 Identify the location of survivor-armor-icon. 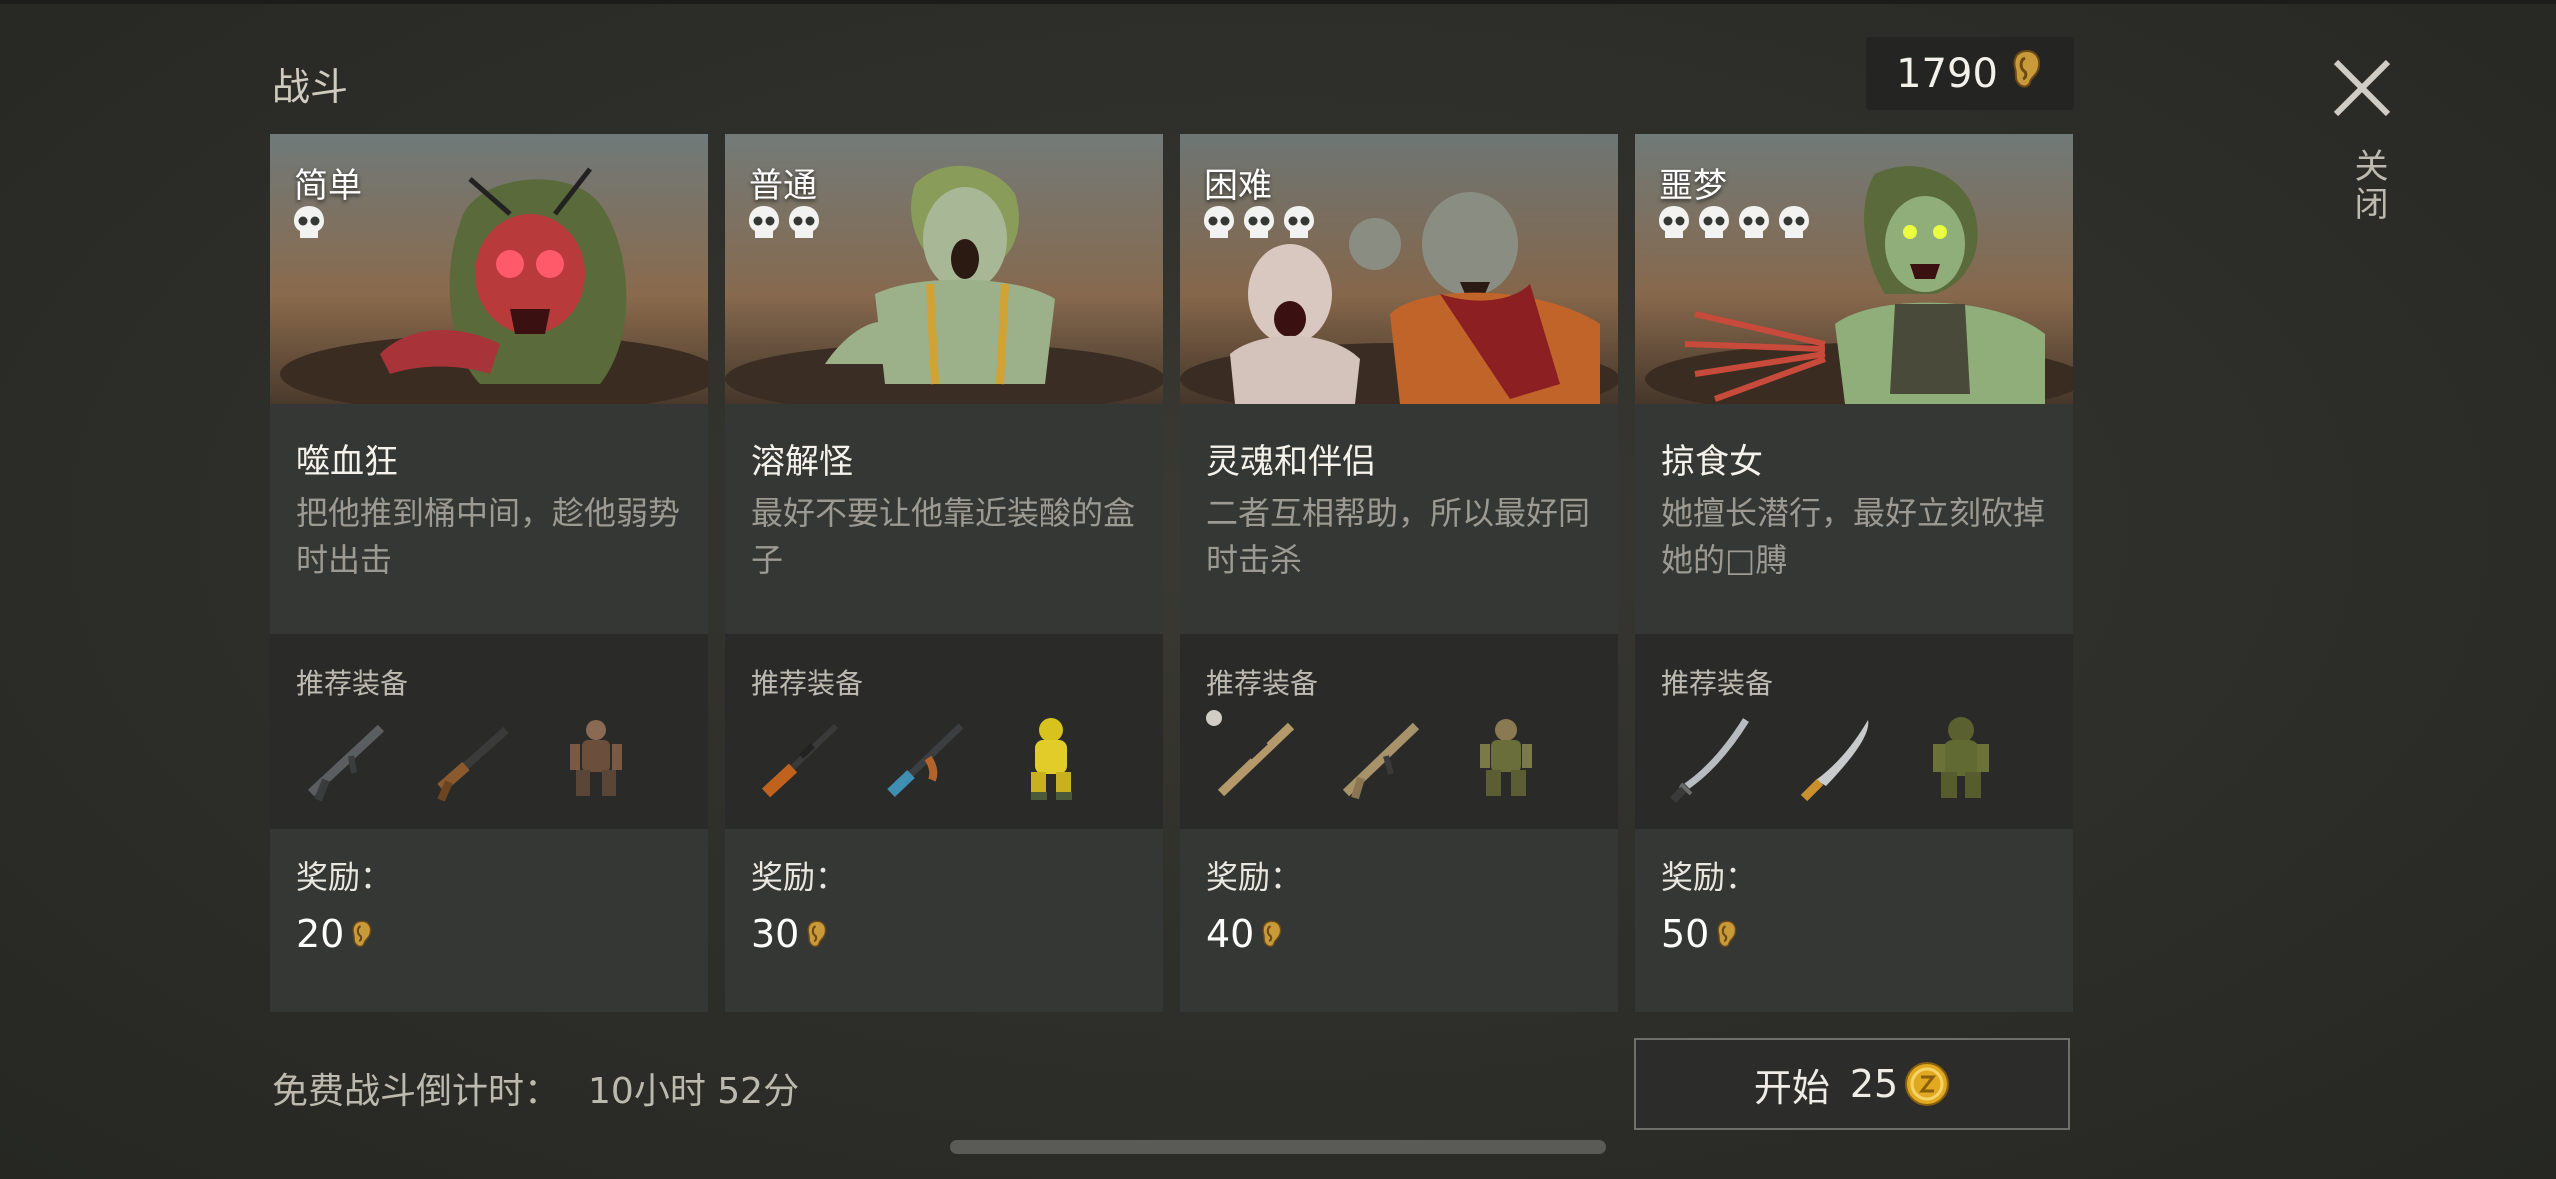
(596, 758).